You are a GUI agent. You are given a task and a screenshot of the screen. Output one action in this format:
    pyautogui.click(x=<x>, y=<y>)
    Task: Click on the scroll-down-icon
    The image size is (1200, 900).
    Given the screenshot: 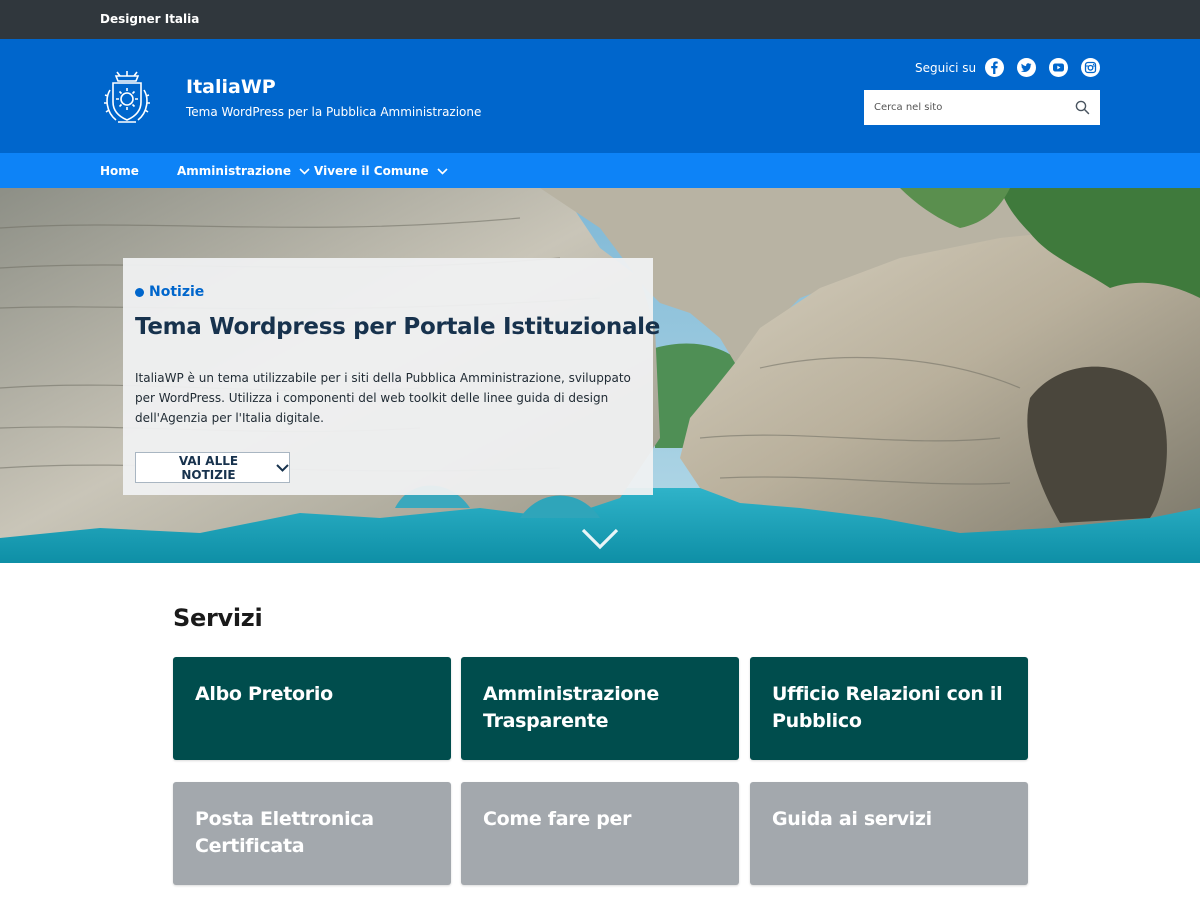 What is the action you would take?
    pyautogui.click(x=600, y=541)
    